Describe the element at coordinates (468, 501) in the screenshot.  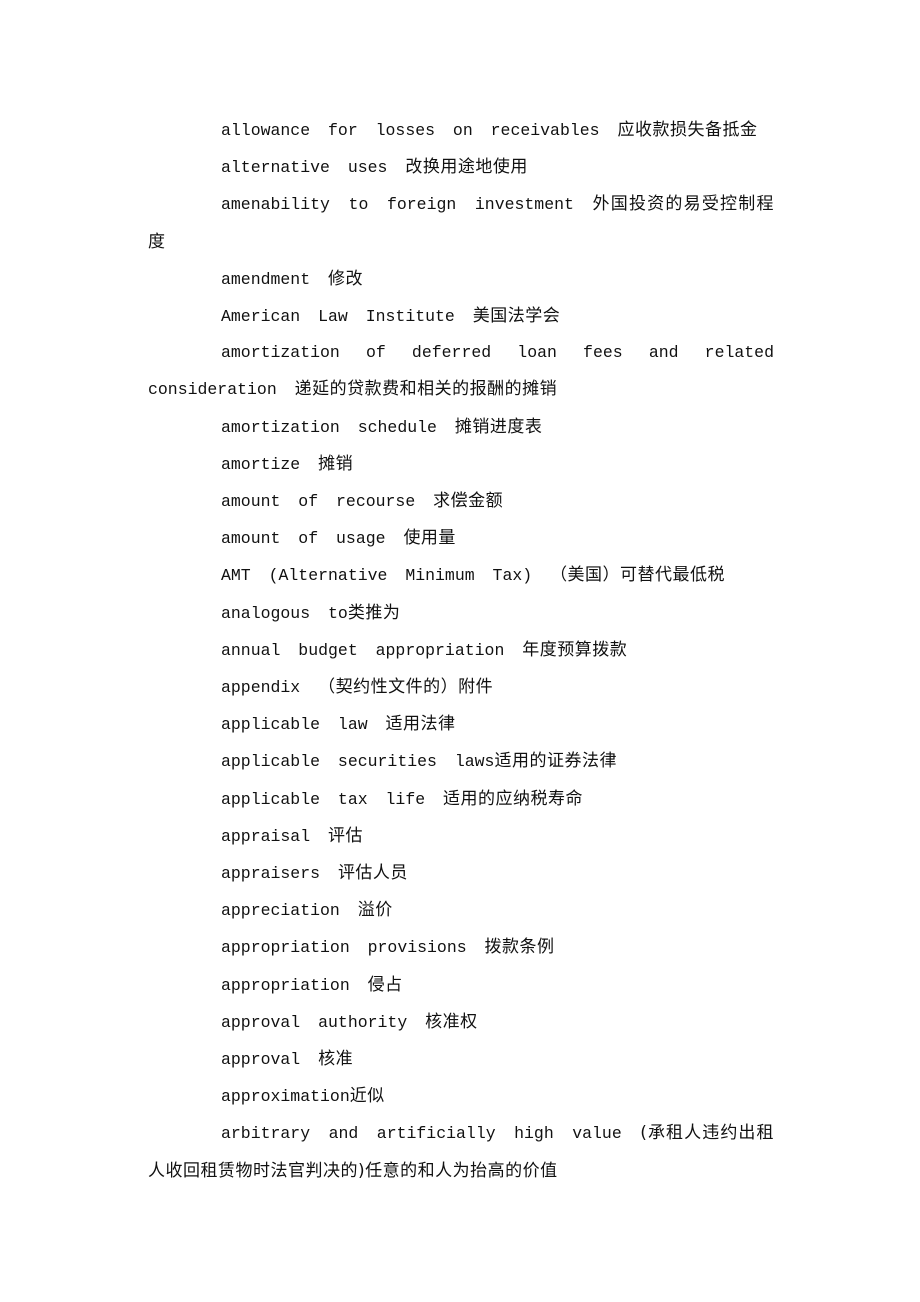
I see `entry-translation: 求偿金额` at that location.